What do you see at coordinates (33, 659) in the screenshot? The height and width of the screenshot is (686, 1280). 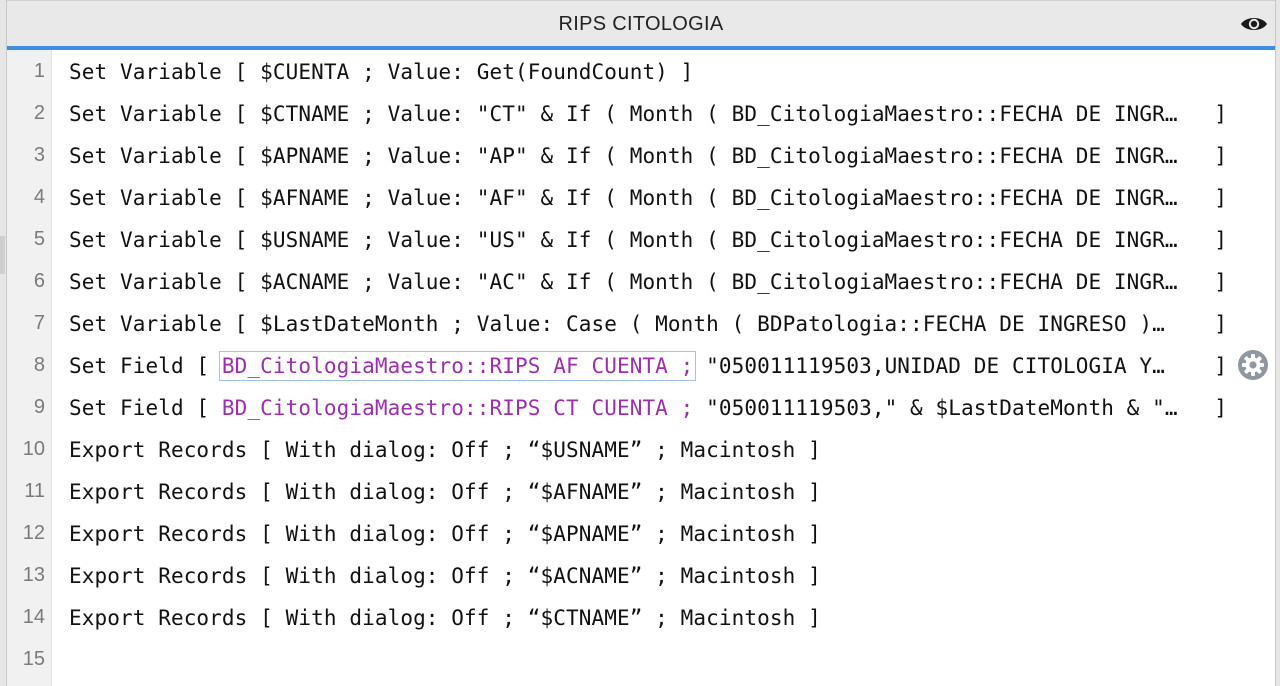 I see `line-number: 15` at bounding box center [33, 659].